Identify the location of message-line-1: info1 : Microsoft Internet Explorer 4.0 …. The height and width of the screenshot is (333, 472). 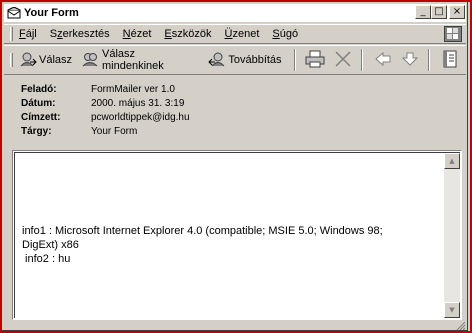
(202, 231).